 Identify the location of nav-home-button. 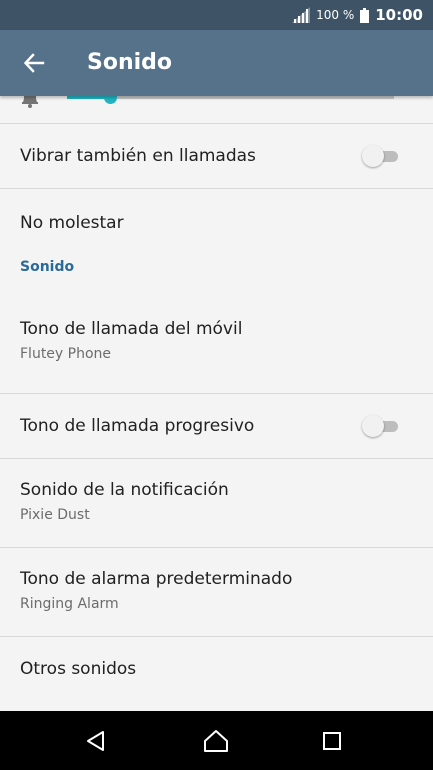
(216, 741).